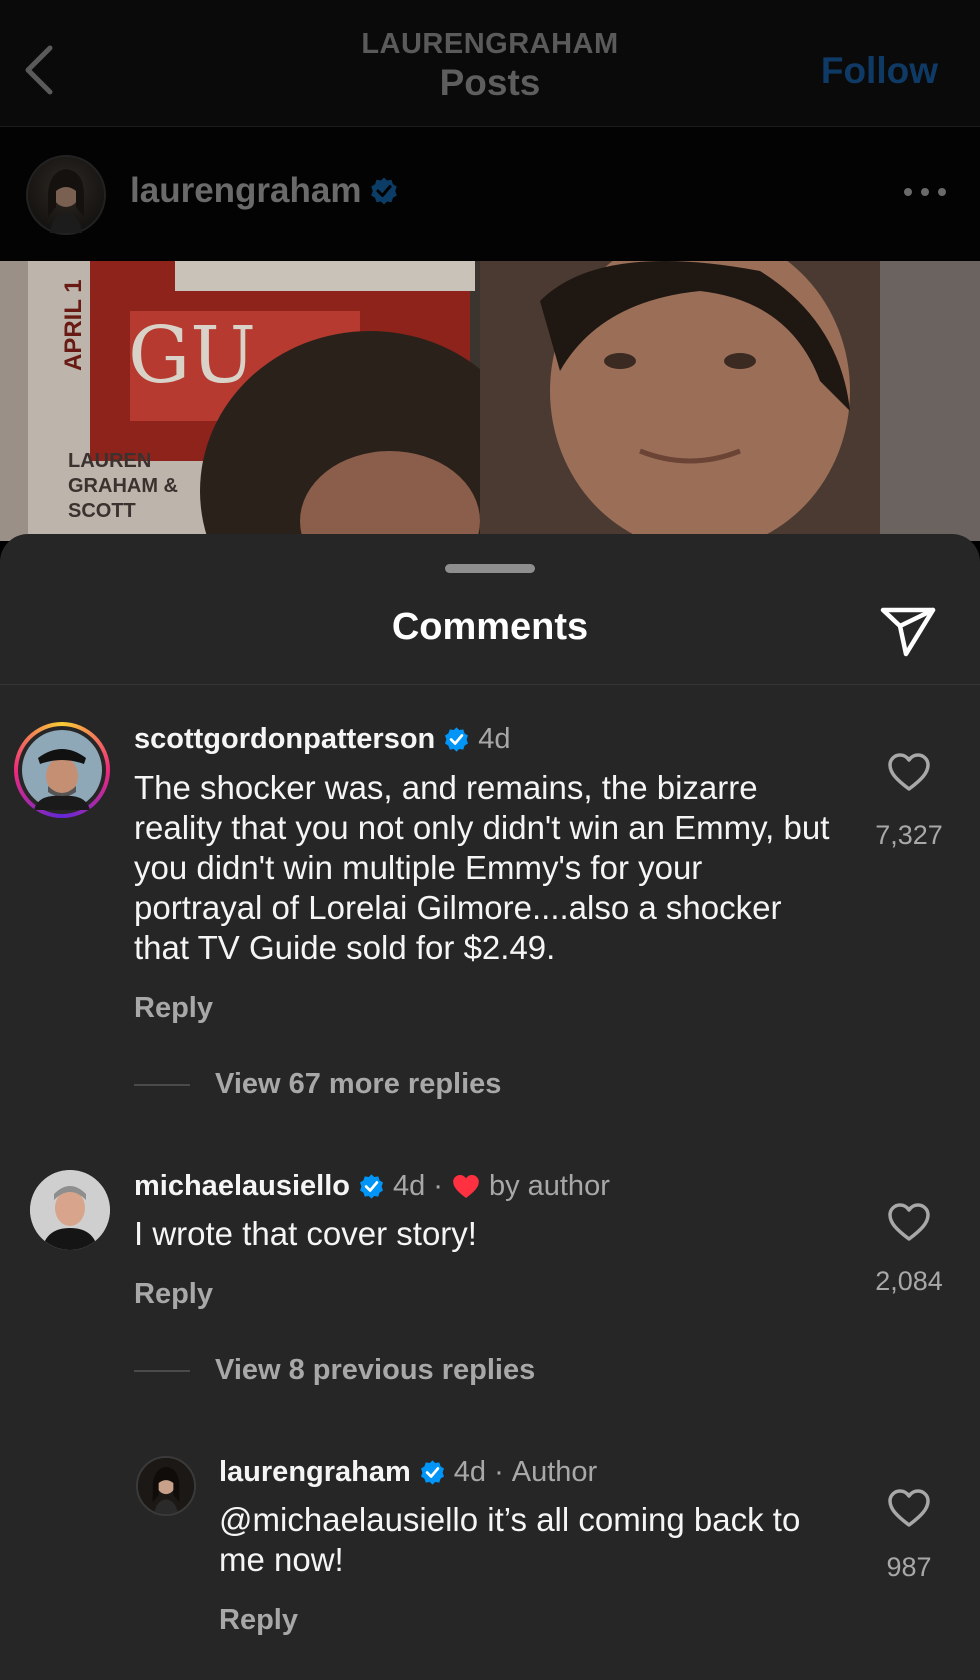 The image size is (980, 1680). I want to click on author-liked-heart-icon, so click(466, 1186).